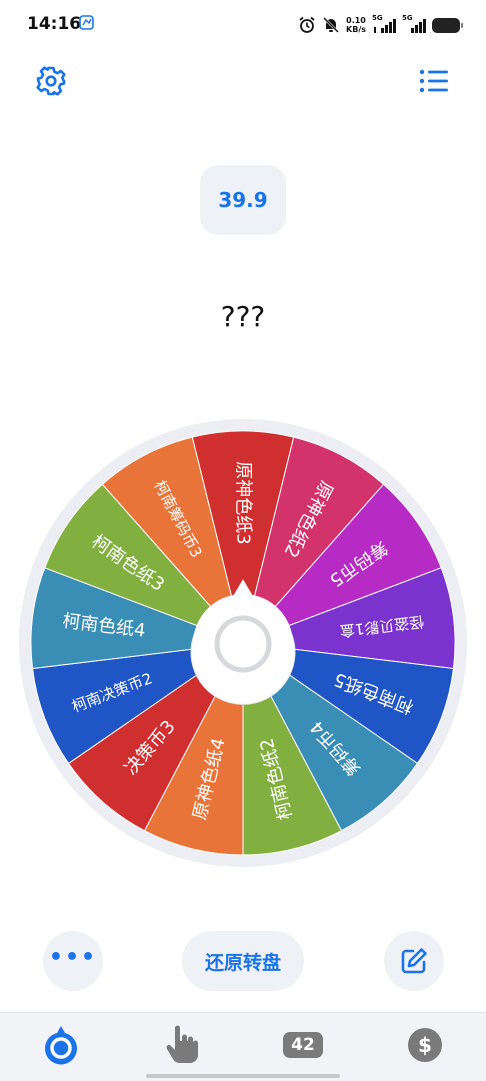 The width and height of the screenshot is (486, 1081). What do you see at coordinates (377, 18) in the screenshot?
I see `signal-1-label: 5G` at bounding box center [377, 18].